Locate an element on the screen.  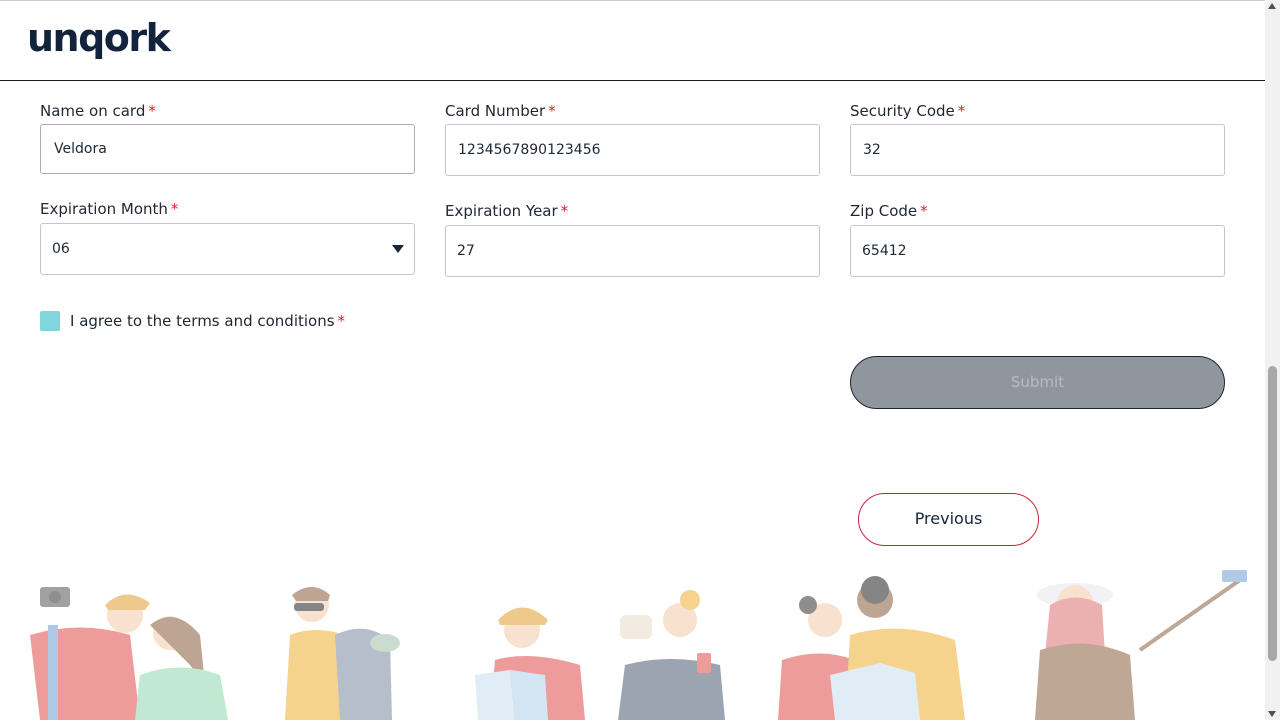
scroll-down-icon is located at coordinates (1272, 714).